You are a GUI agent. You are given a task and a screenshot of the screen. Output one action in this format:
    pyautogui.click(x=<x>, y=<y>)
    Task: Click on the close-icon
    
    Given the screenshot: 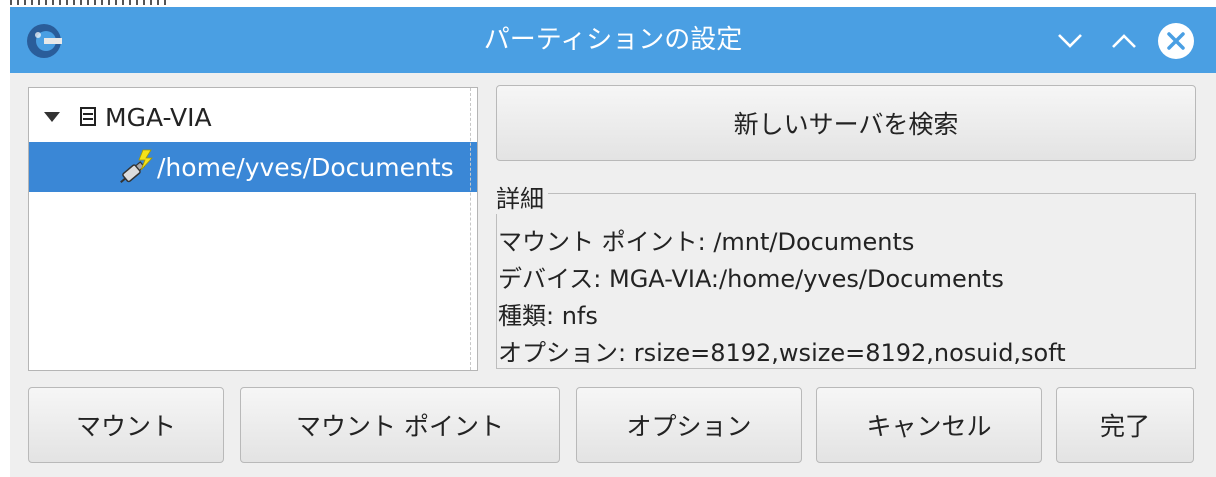 What is the action you would take?
    pyautogui.click(x=1176, y=41)
    